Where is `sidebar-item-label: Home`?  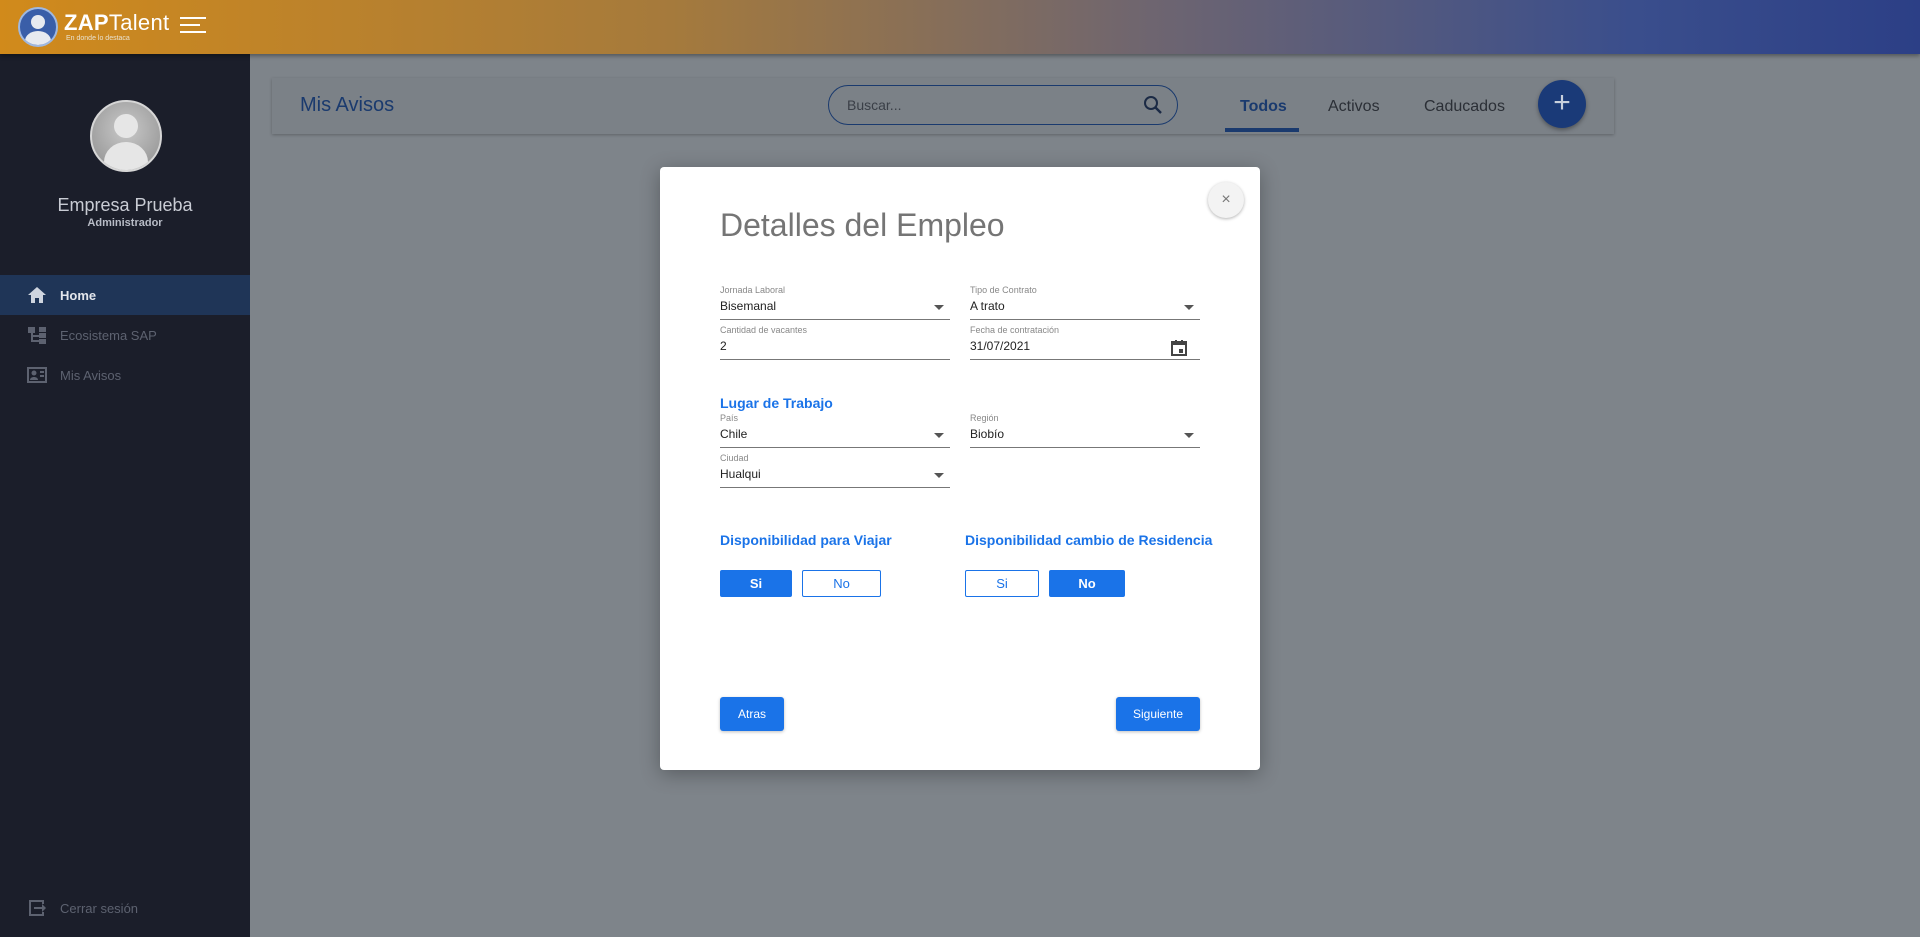 sidebar-item-label: Home is located at coordinates (78, 295).